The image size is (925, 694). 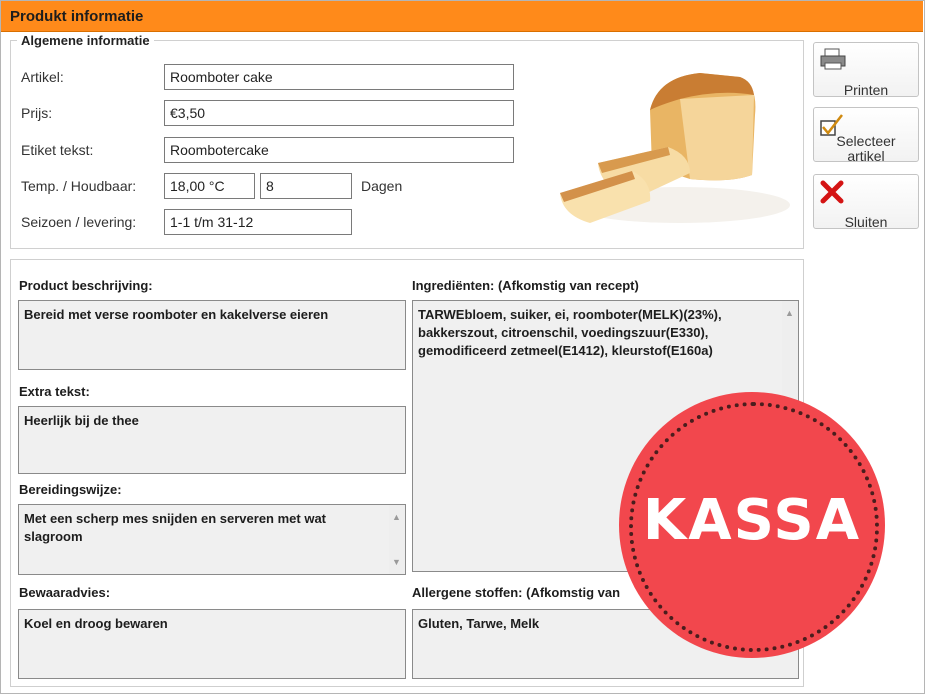 I want to click on temp-field: 18,00 °C, so click(x=209, y=186).